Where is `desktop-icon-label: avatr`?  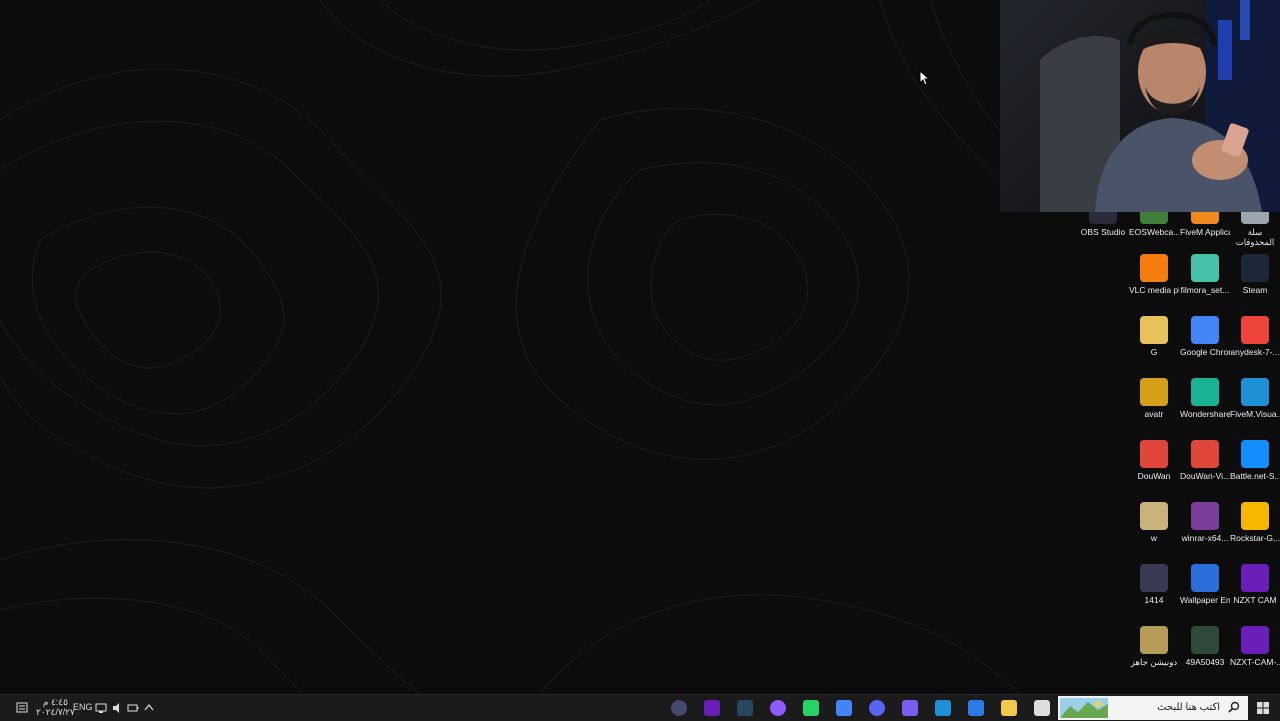 desktop-icon-label: avatr is located at coordinates (1154, 414).